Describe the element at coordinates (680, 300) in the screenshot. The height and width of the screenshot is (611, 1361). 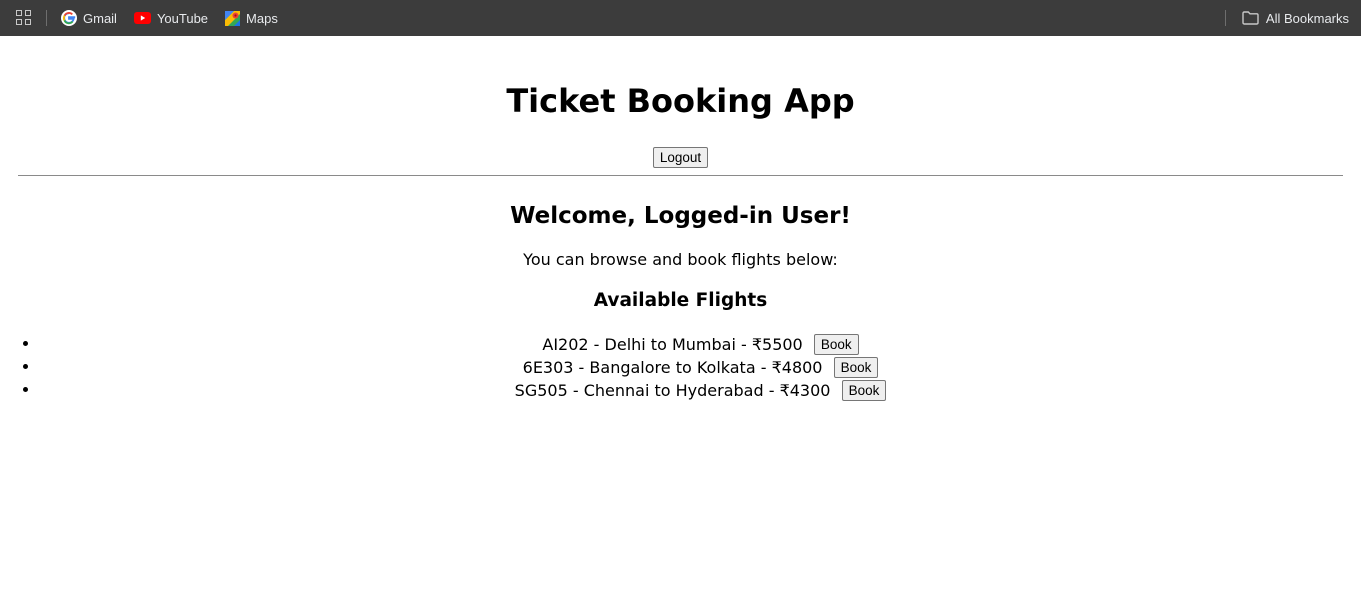
I see `available-flights-heading: Available Flights` at that location.